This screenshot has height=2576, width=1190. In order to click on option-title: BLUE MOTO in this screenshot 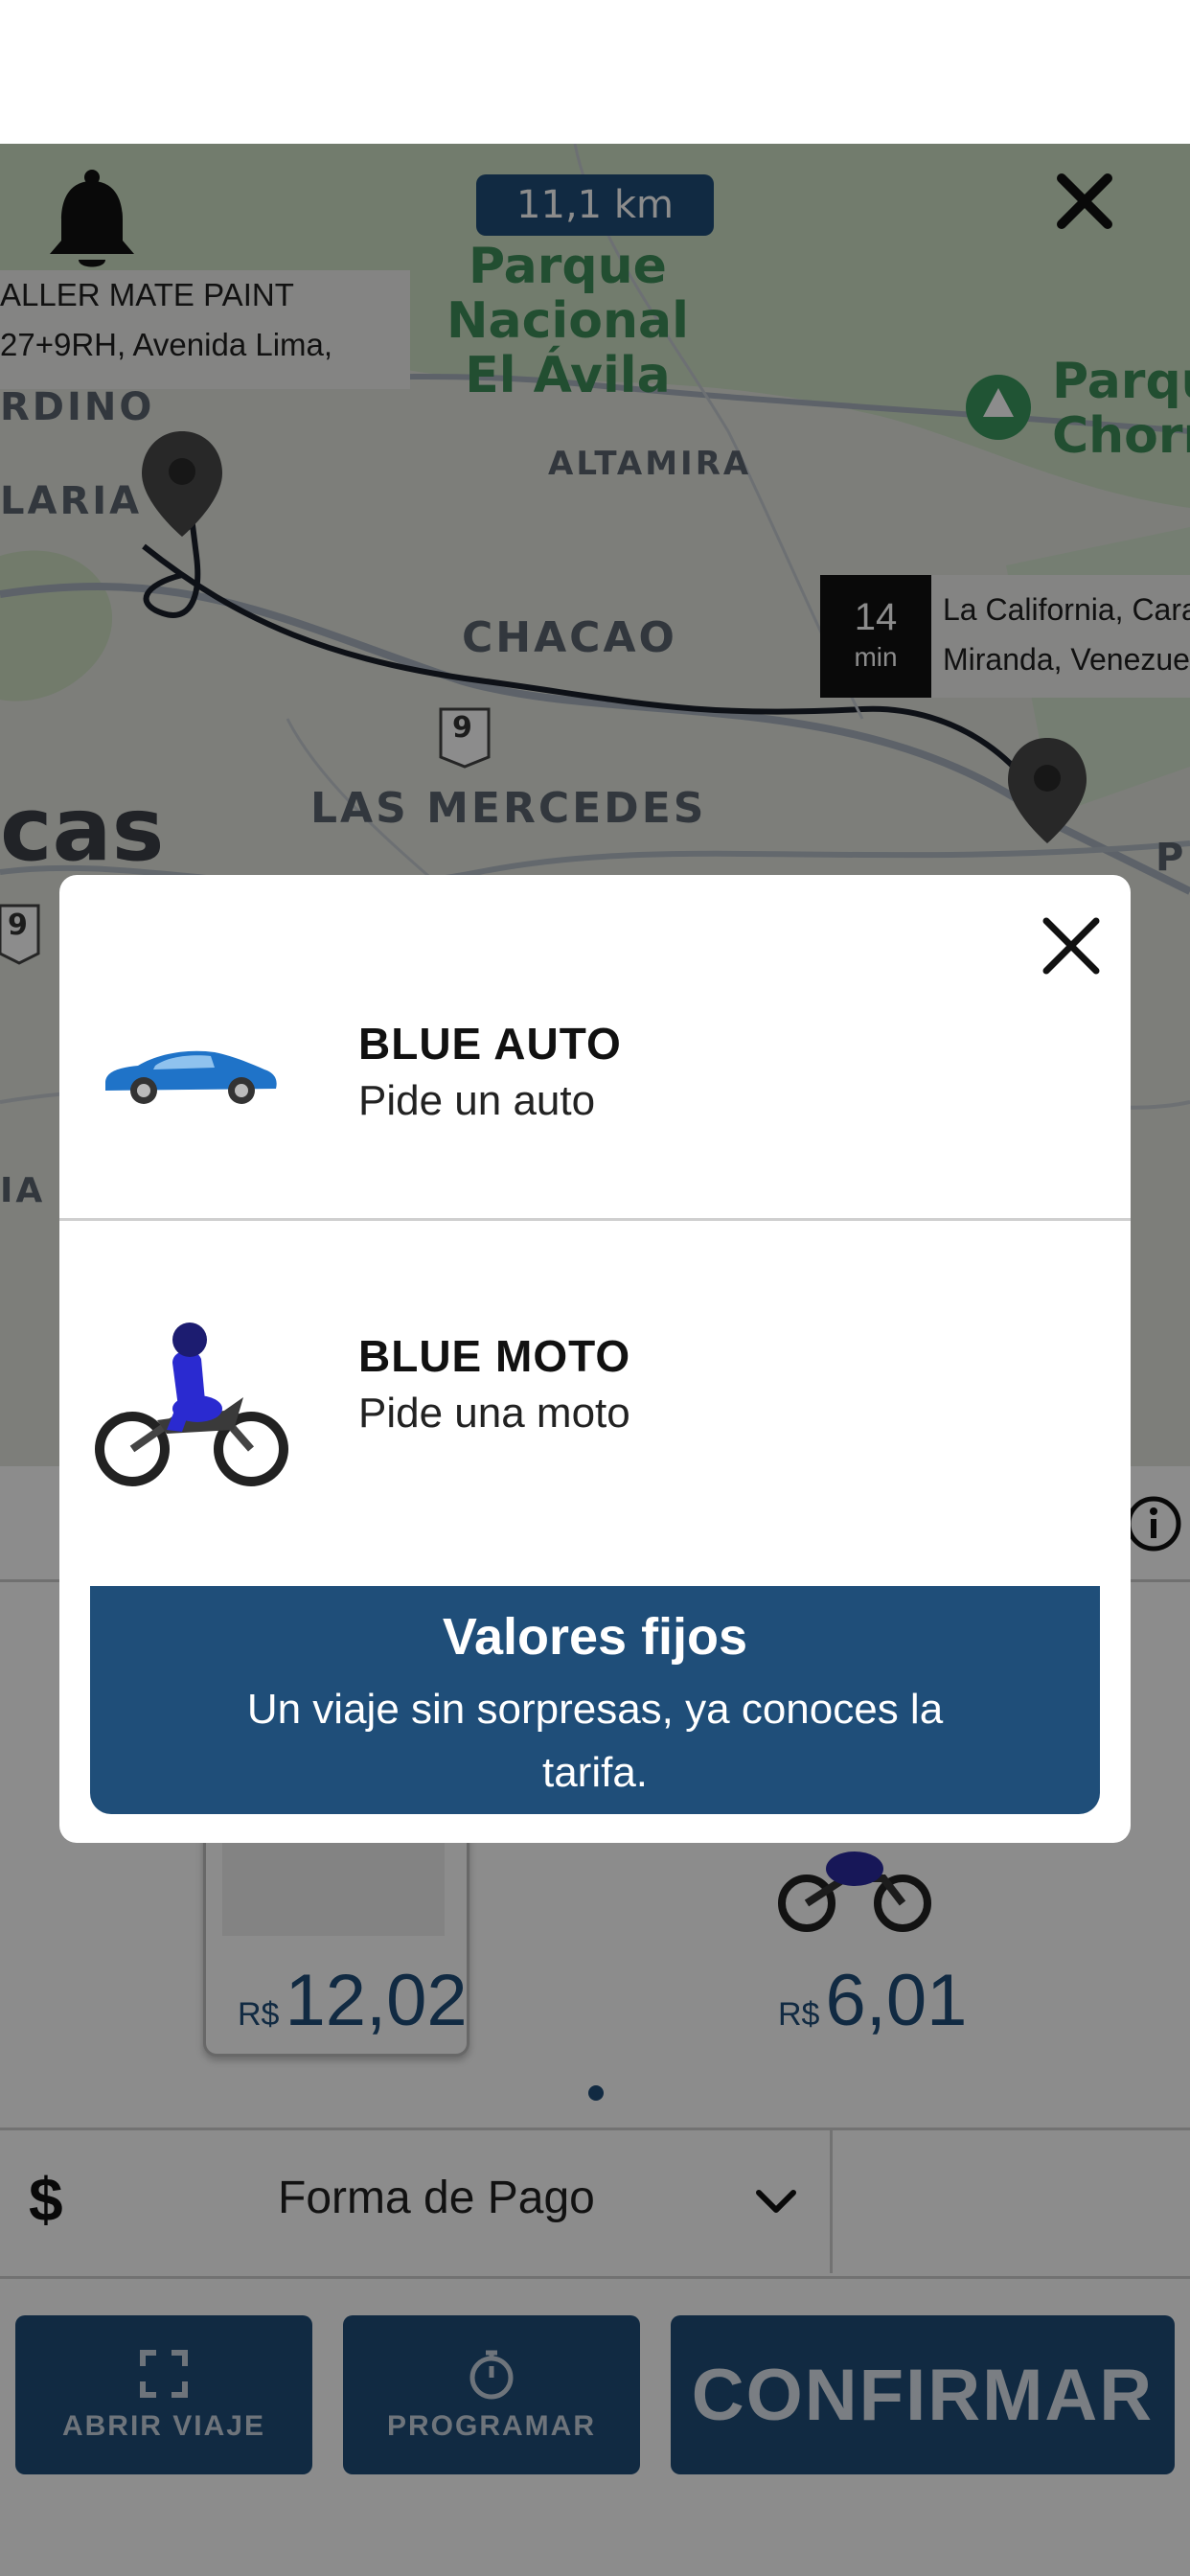, I will do `click(495, 1356)`.